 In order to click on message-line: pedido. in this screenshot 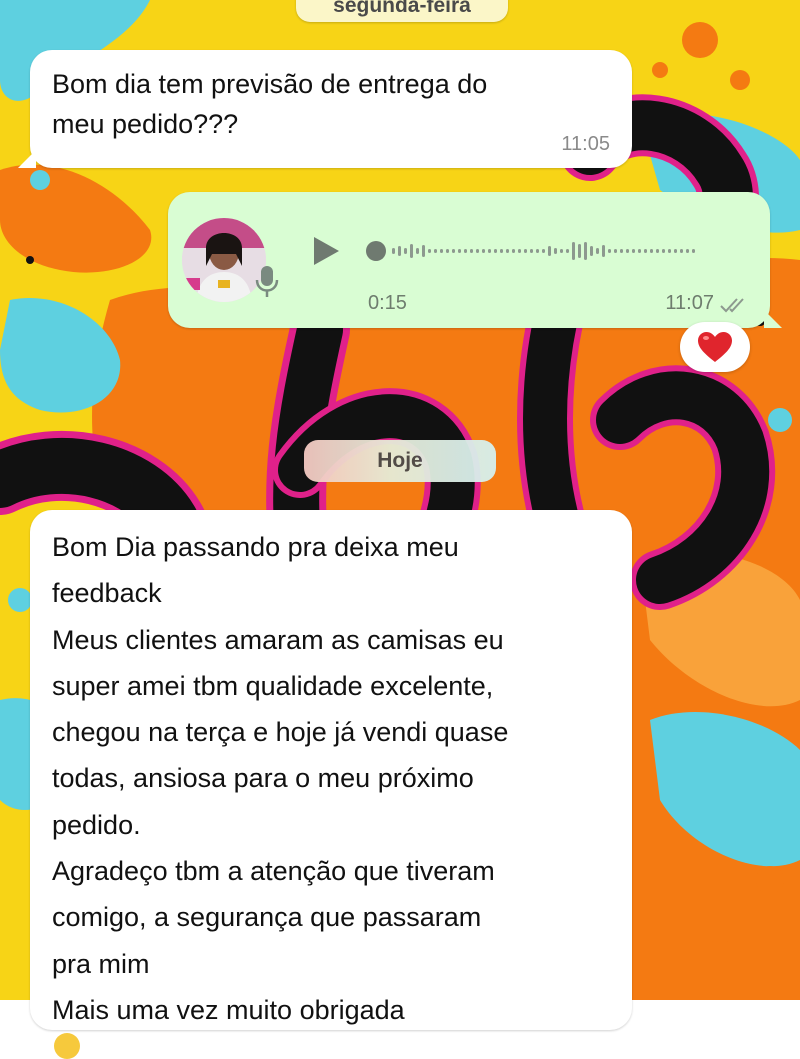, I will do `click(96, 824)`.